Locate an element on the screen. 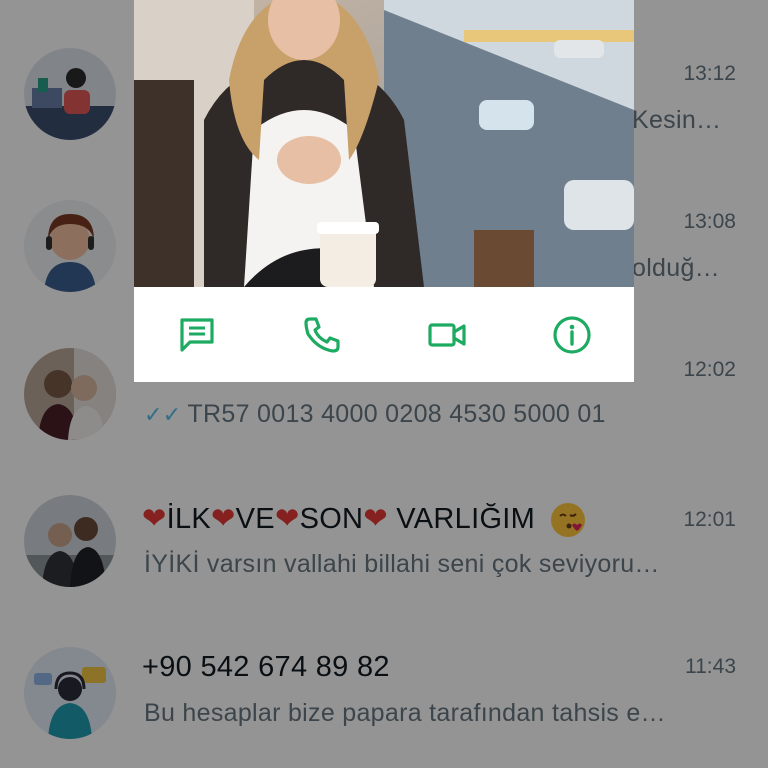 The height and width of the screenshot is (768, 768). info-icon is located at coordinates (571, 334).